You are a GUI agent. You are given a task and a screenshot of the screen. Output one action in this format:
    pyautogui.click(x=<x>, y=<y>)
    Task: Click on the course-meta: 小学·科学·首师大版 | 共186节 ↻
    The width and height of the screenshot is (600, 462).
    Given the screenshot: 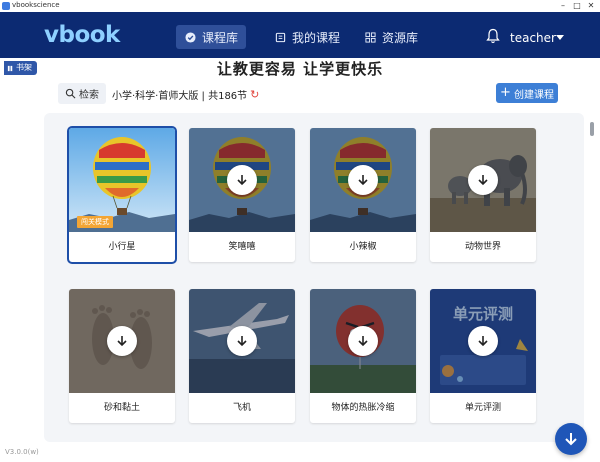 What is the action you would take?
    pyautogui.click(x=185, y=94)
    